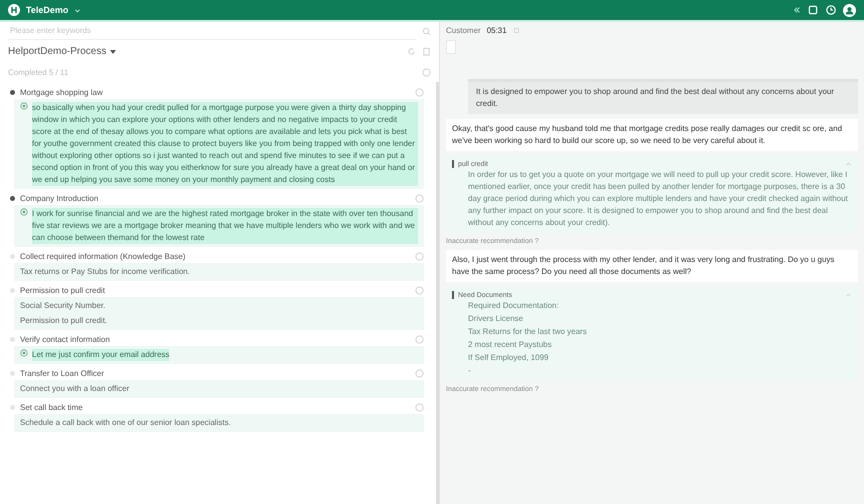 The image size is (864, 504). What do you see at coordinates (63, 306) in the screenshot?
I see `info-text: Social Security Number.` at bounding box center [63, 306].